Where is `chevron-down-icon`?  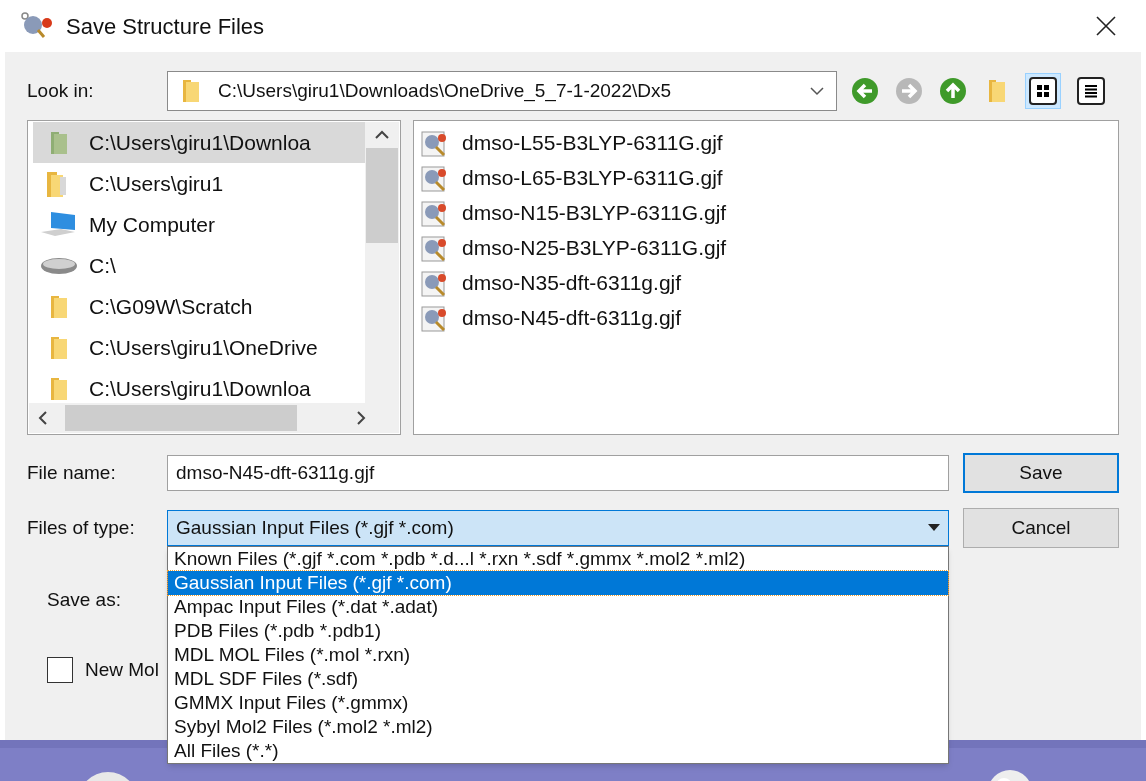
chevron-down-icon is located at coordinates (817, 91).